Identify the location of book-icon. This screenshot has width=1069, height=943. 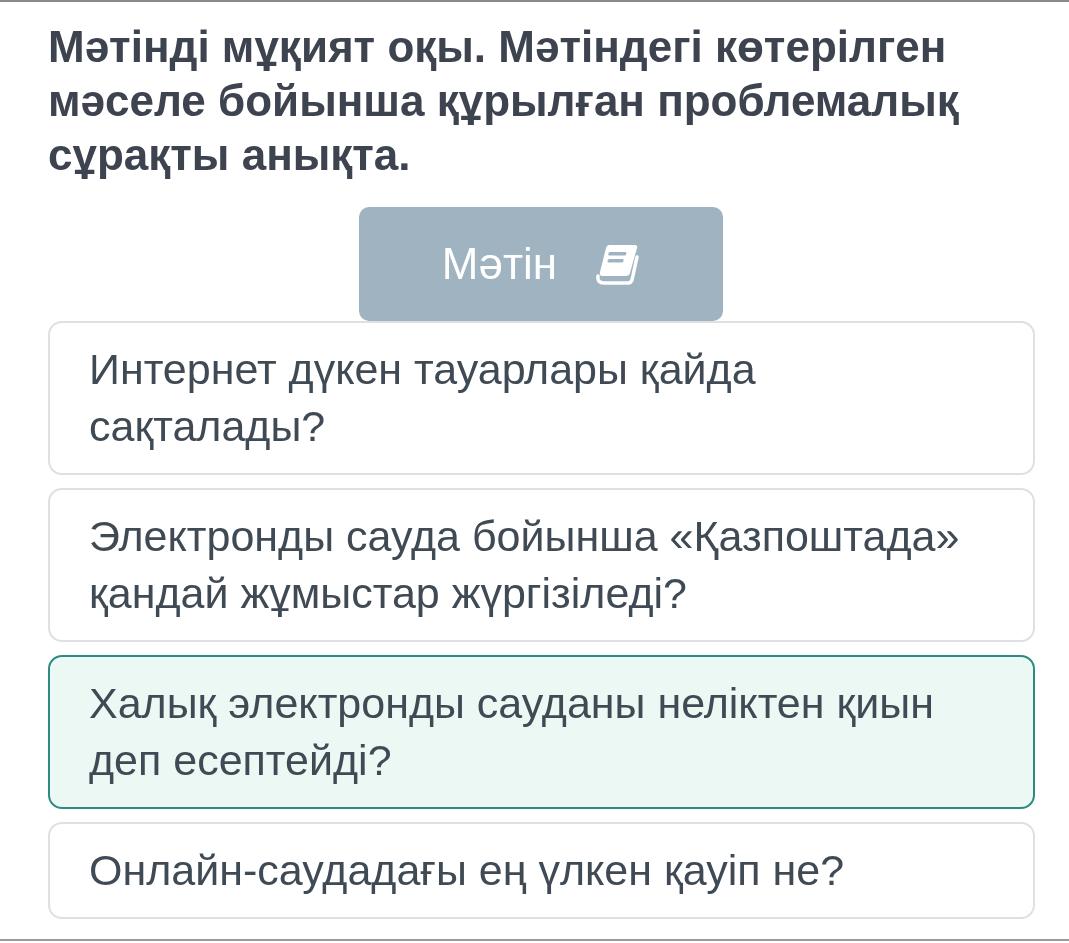
(617, 264).